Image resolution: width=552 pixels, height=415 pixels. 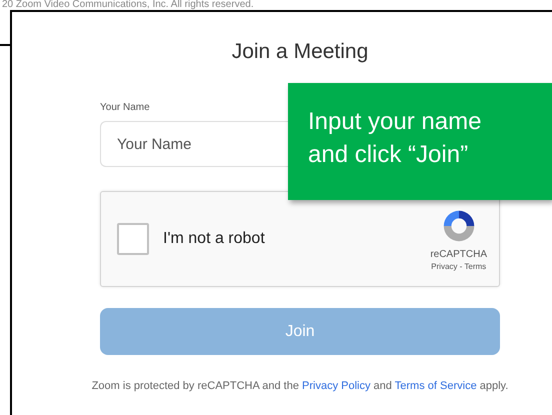 What do you see at coordinates (214, 239) in the screenshot?
I see `captcha-label: I'm not a robot` at bounding box center [214, 239].